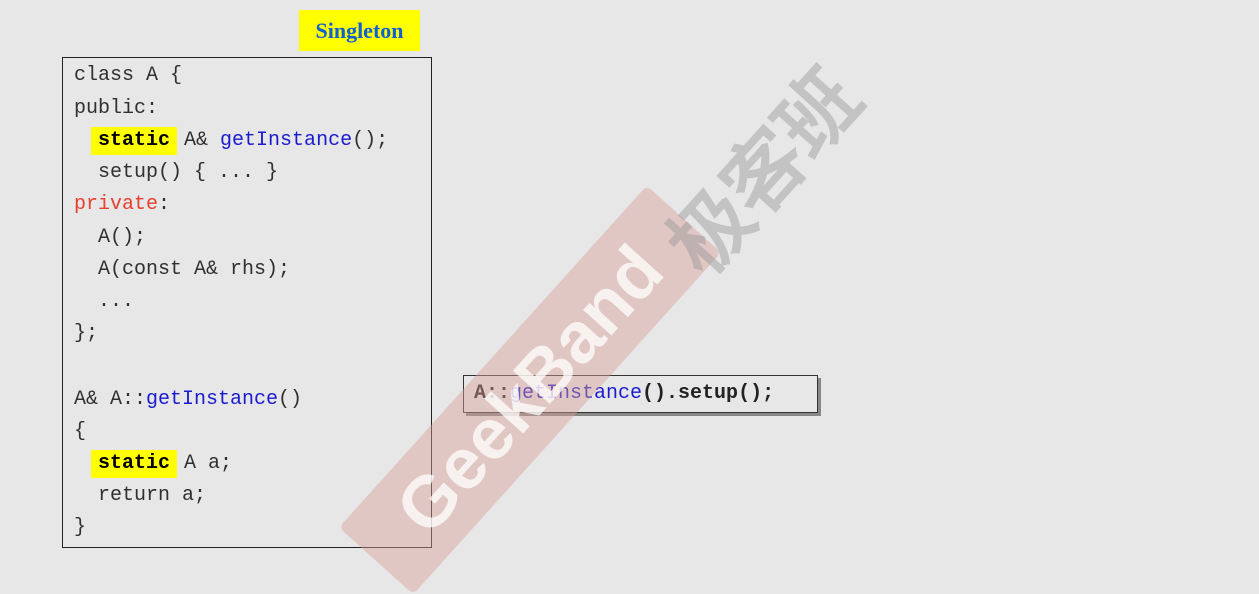 The width and height of the screenshot is (1259, 594). I want to click on code-line: class A {, so click(128, 75).